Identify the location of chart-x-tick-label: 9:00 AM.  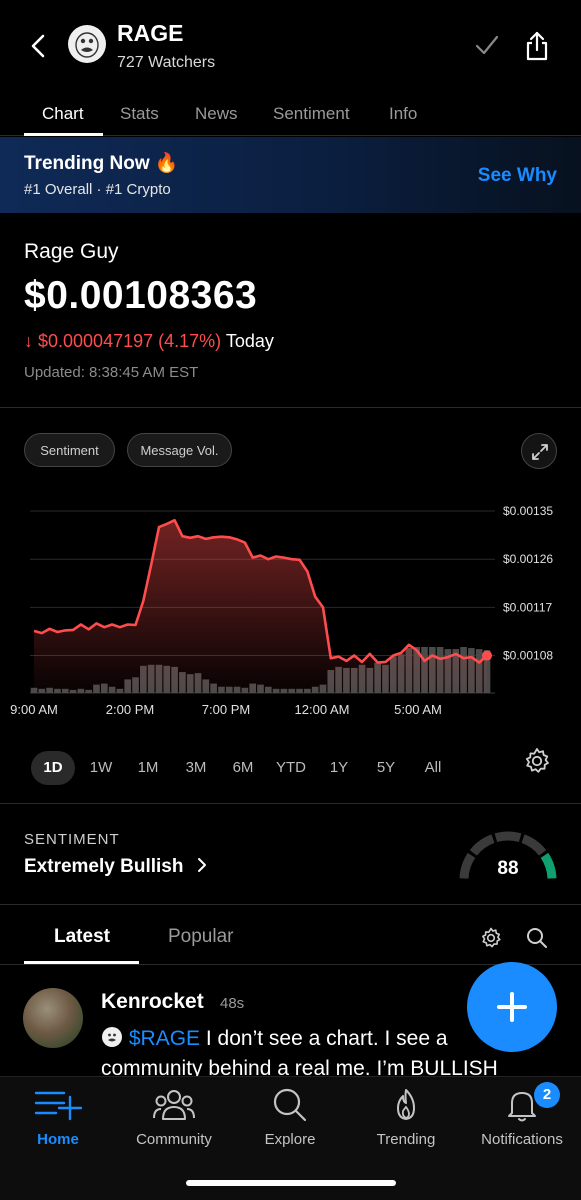
(34, 709).